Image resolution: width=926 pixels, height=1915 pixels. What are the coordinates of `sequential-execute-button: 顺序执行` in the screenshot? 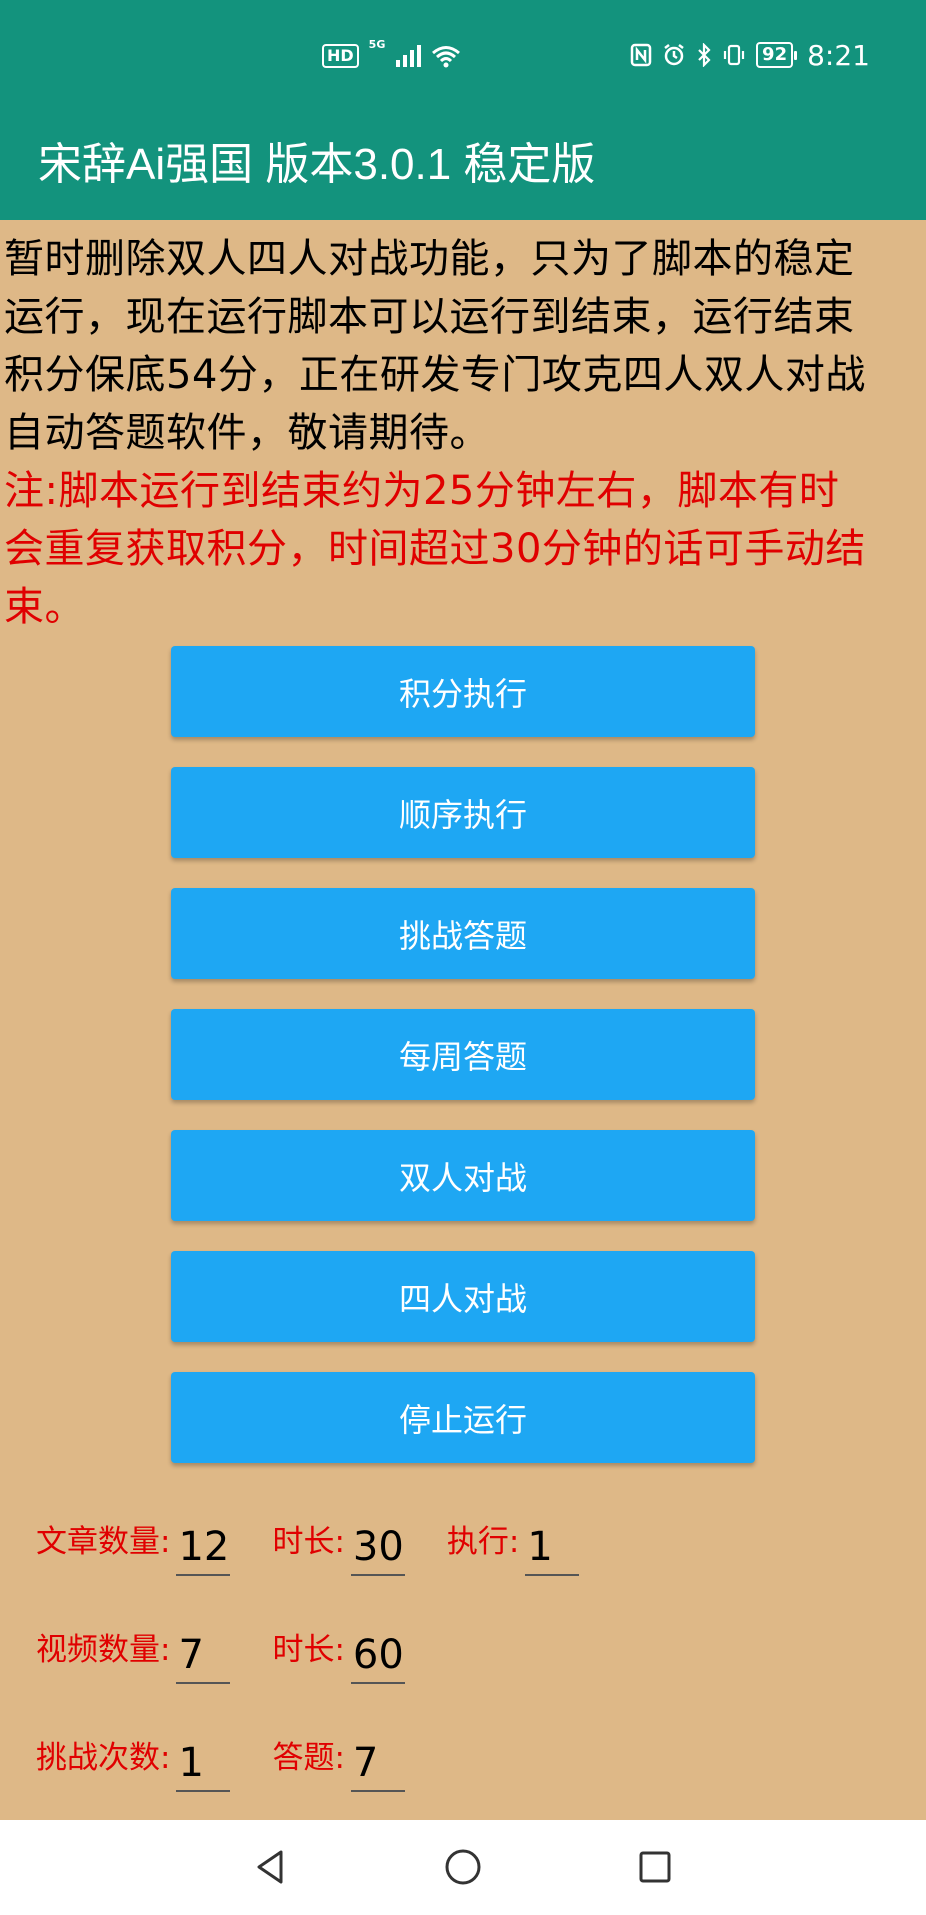 It's located at (463, 812).